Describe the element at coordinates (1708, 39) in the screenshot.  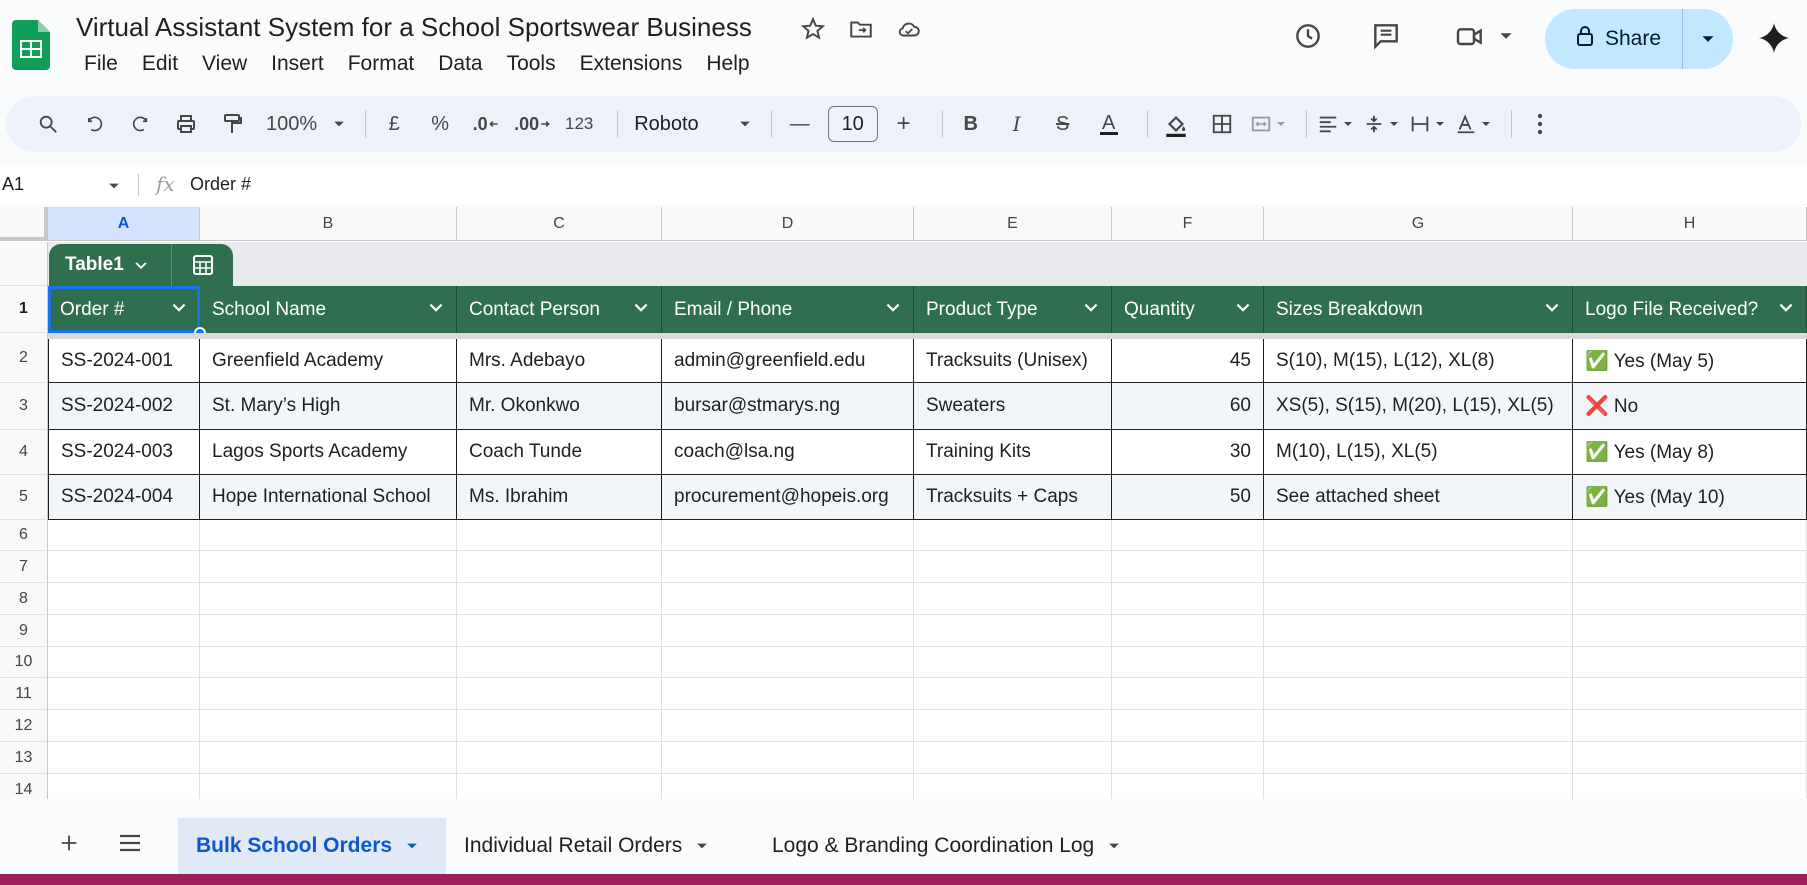
I see `share-dropdown-icon` at that location.